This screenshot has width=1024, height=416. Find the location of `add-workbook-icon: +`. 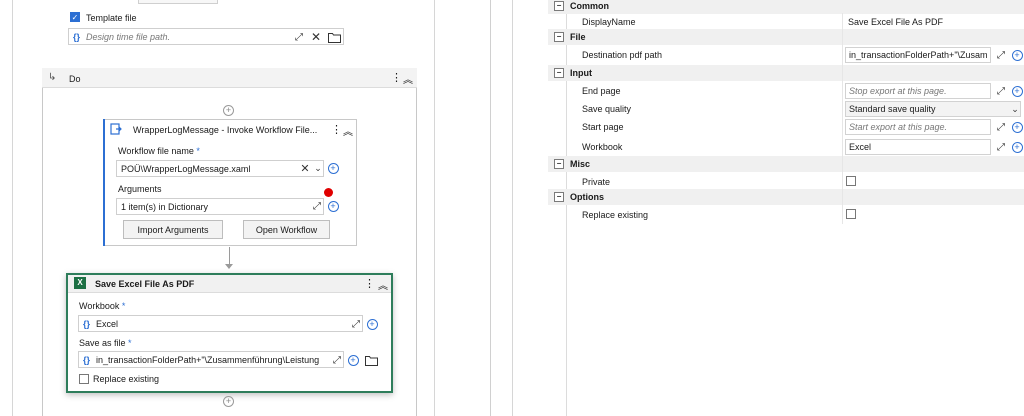

add-workbook-icon: + is located at coordinates (372, 324).